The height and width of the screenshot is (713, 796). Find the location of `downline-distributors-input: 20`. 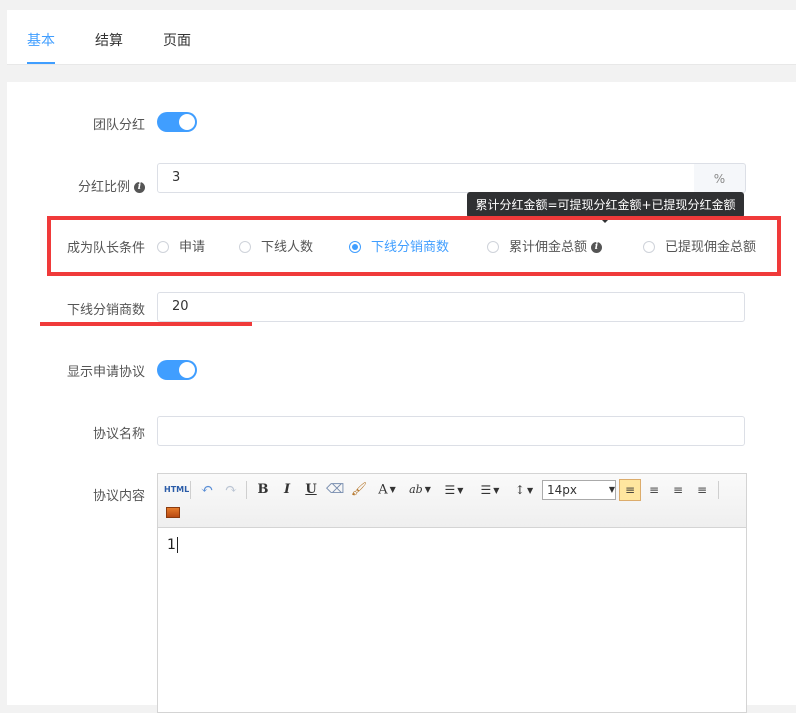

downline-distributors-input: 20 is located at coordinates (451, 307).